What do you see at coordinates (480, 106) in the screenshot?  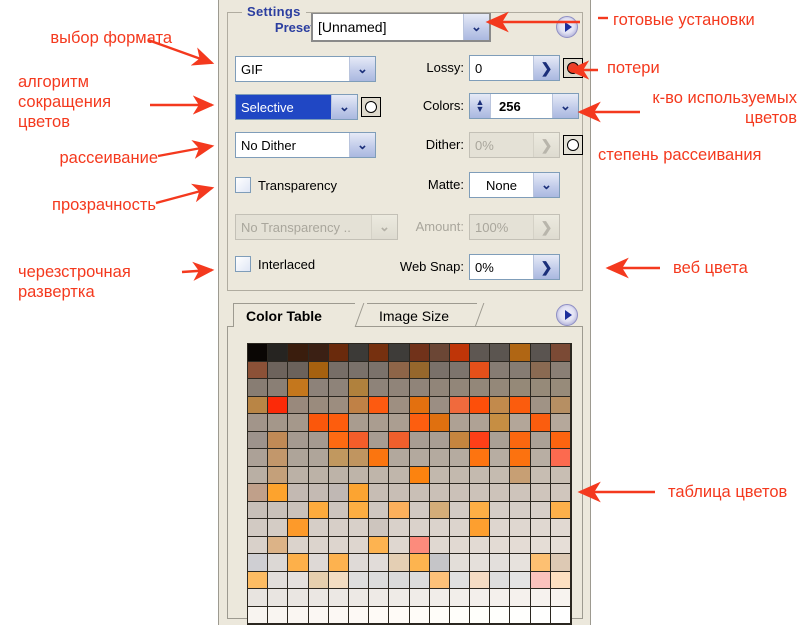 I see `colors-stepper: ▲ ▼` at bounding box center [480, 106].